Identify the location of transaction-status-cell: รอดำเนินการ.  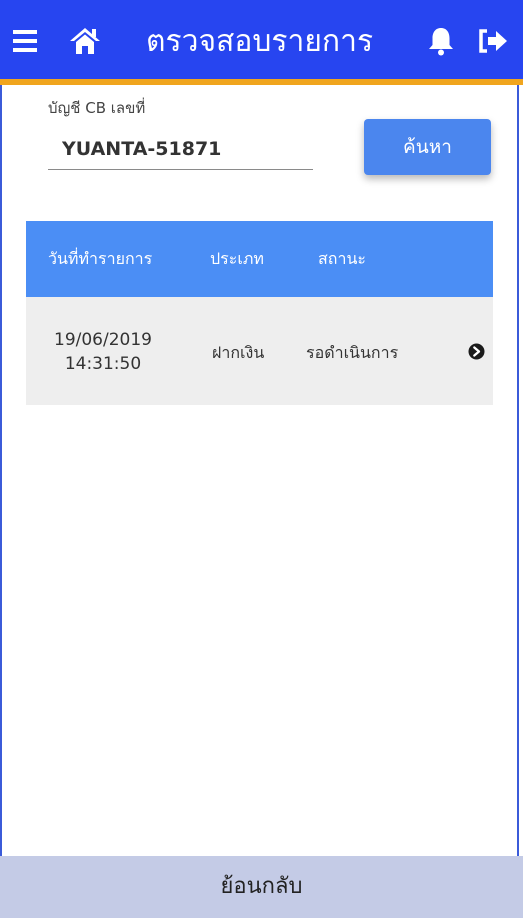
(352, 352).